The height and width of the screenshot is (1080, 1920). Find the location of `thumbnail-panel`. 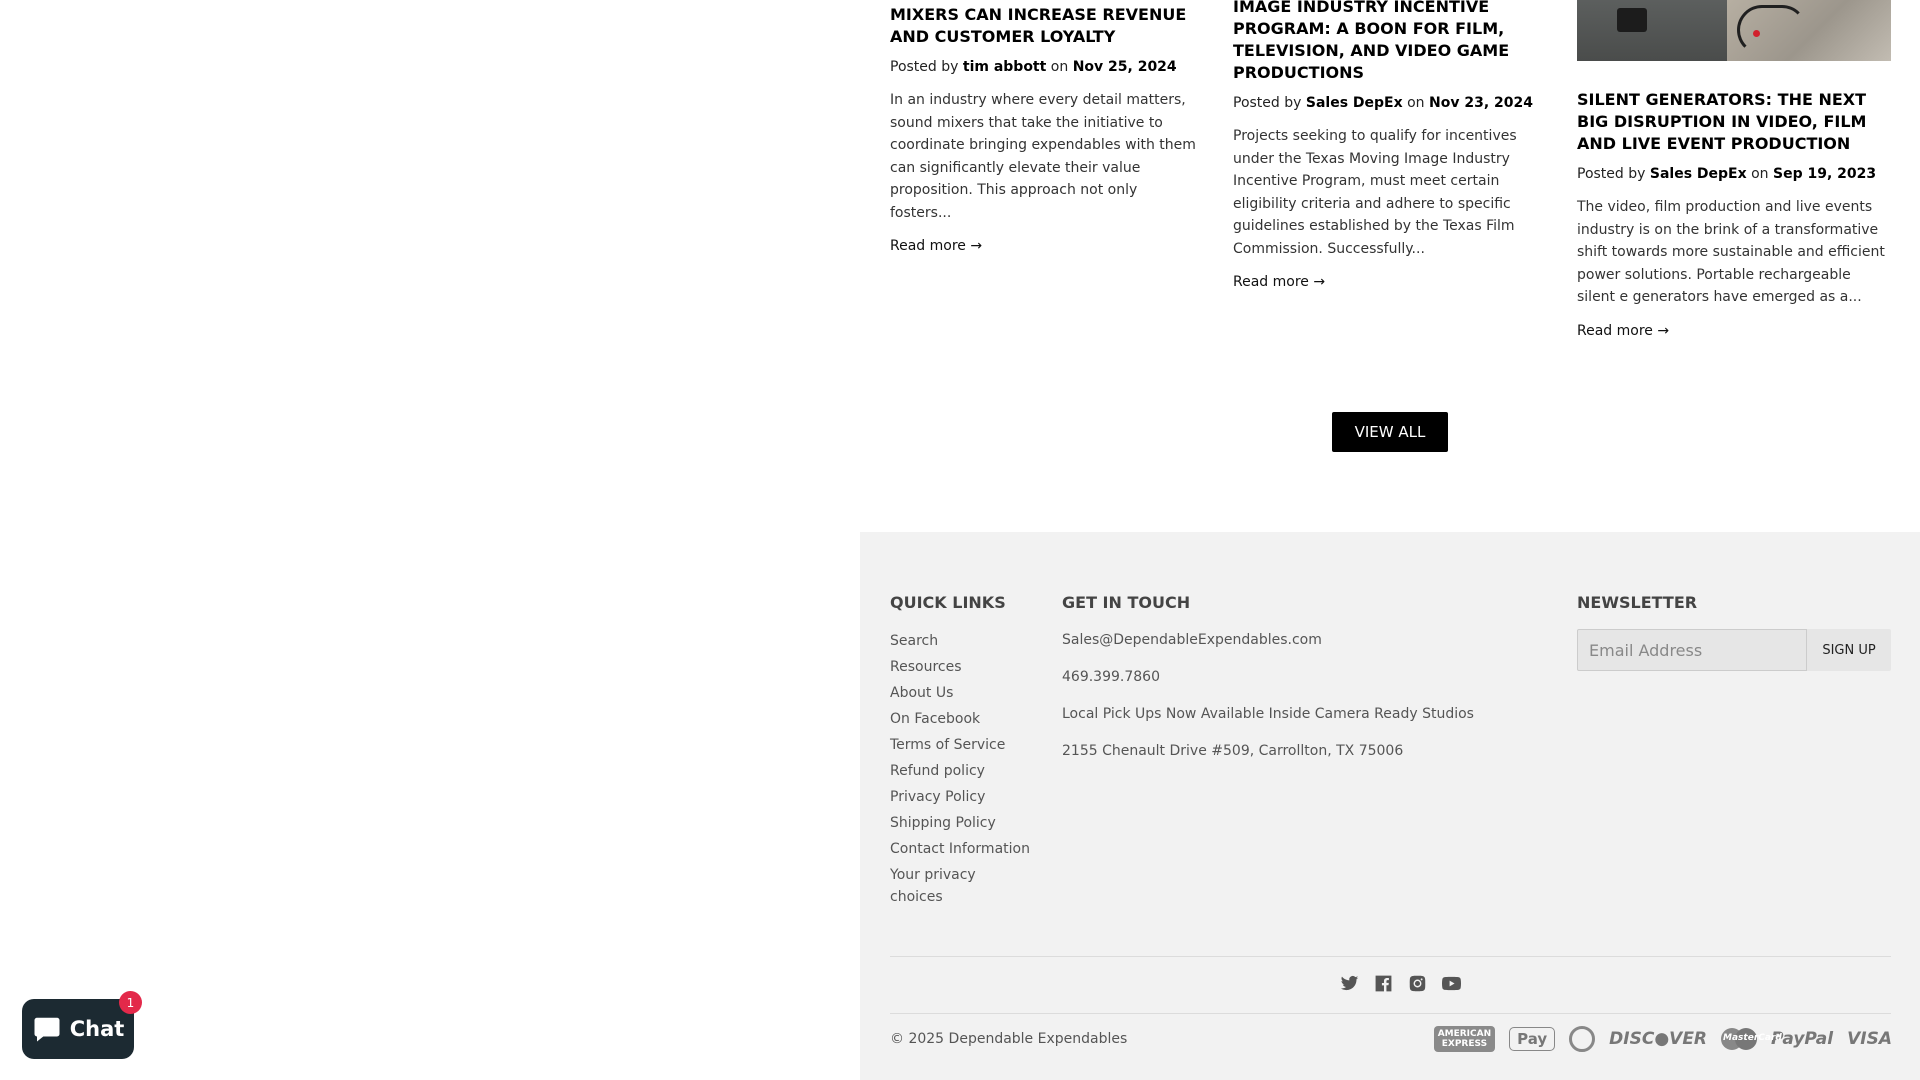

thumbnail-panel is located at coordinates (1632, 20).